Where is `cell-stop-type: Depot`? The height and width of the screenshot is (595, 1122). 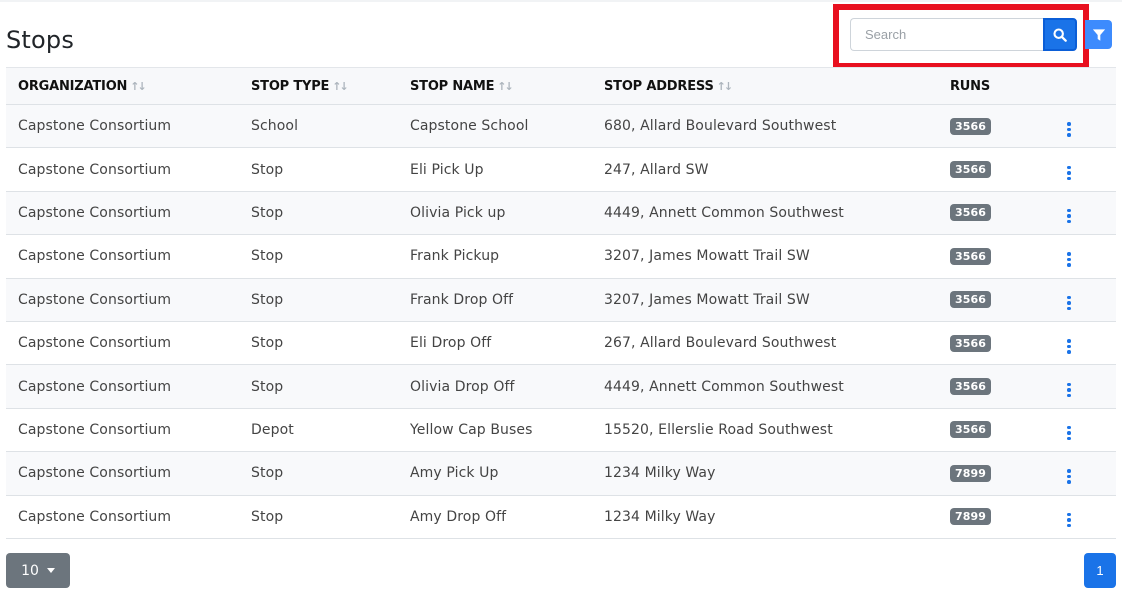
cell-stop-type: Depot is located at coordinates (272, 429).